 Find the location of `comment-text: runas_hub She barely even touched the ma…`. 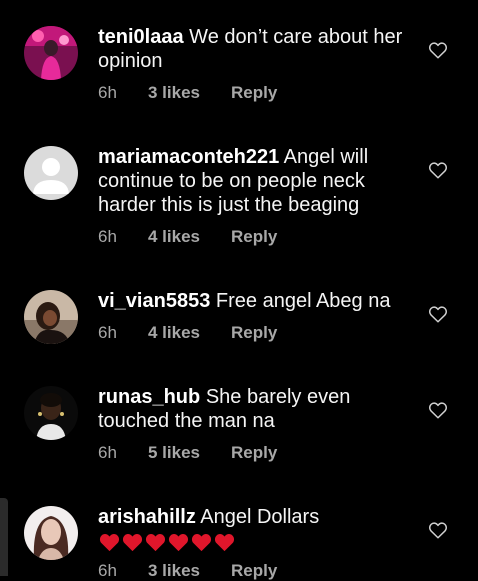

comment-text: runas_hub She barely even touched the ma… is located at coordinates (256, 409).